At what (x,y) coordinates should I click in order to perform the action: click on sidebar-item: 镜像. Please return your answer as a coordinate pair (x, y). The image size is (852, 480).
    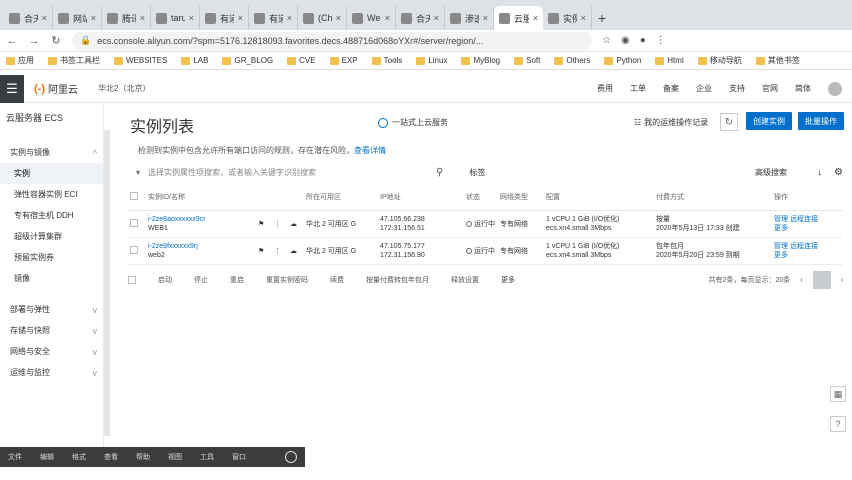
    Looking at the image, I should click on (51, 278).